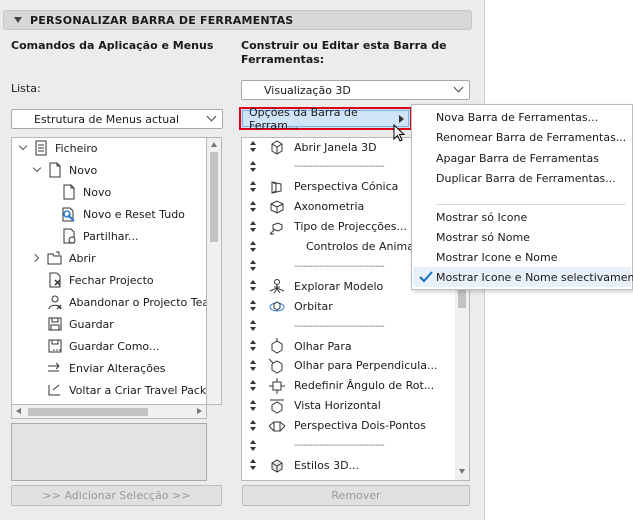  What do you see at coordinates (98, 368) in the screenshot?
I see `tree-item: Enviar Alterações` at bounding box center [98, 368].